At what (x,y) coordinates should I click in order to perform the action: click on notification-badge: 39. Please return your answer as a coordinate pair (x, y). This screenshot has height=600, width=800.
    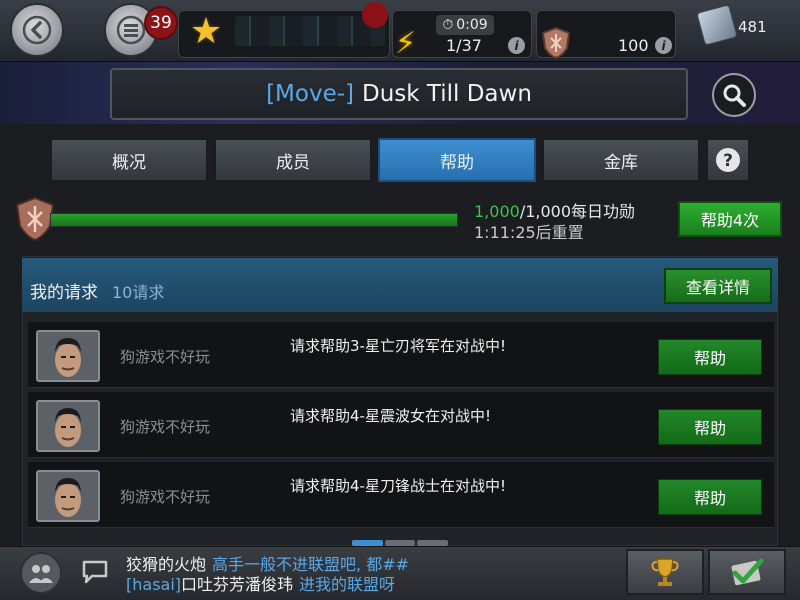
    Looking at the image, I should click on (161, 23).